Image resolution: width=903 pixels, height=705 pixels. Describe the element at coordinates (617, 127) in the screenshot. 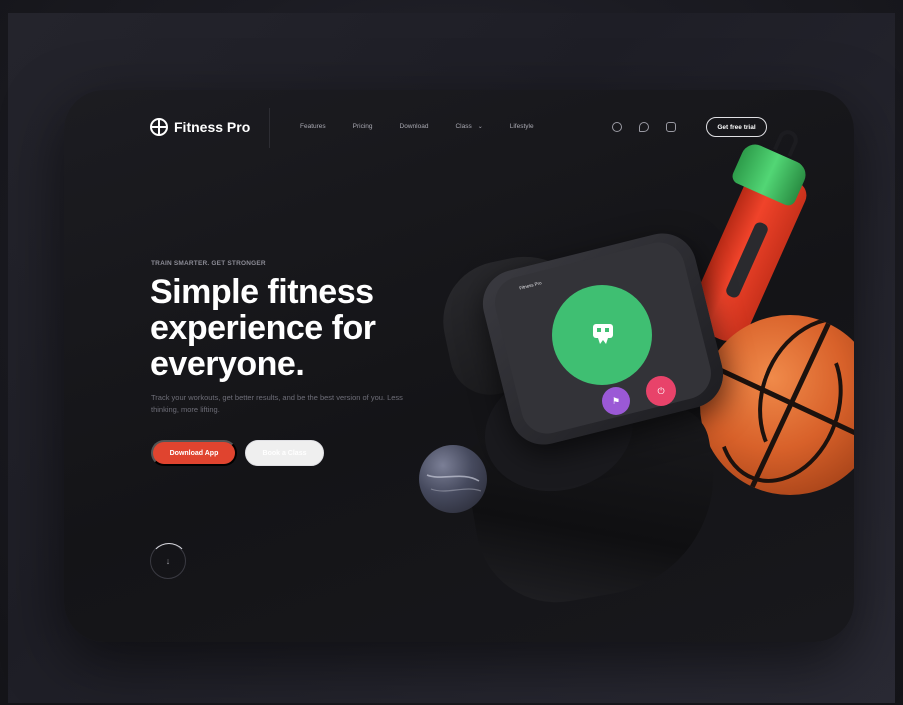

I see `dribbble-icon` at that location.